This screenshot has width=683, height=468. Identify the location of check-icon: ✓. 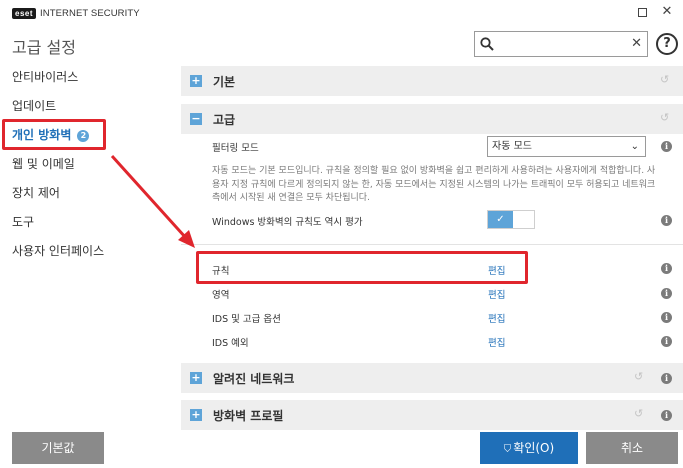
(500, 219).